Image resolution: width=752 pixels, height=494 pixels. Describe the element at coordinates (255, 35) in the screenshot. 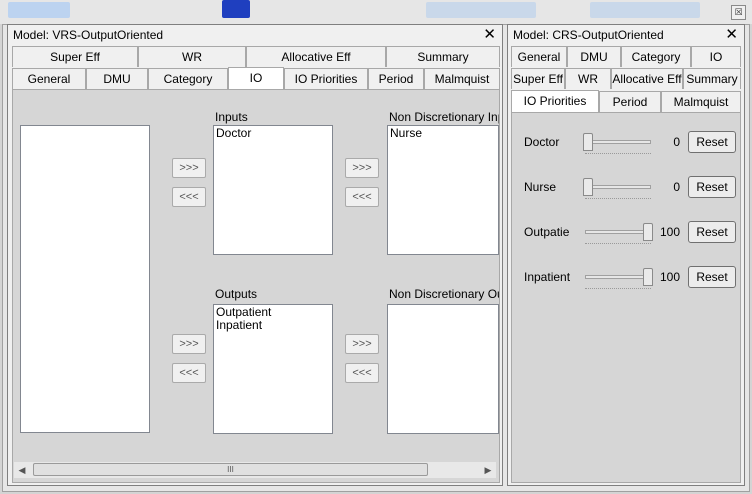

I see `panel-titlebar: Model: VRS-OutputOriented ✕` at that location.